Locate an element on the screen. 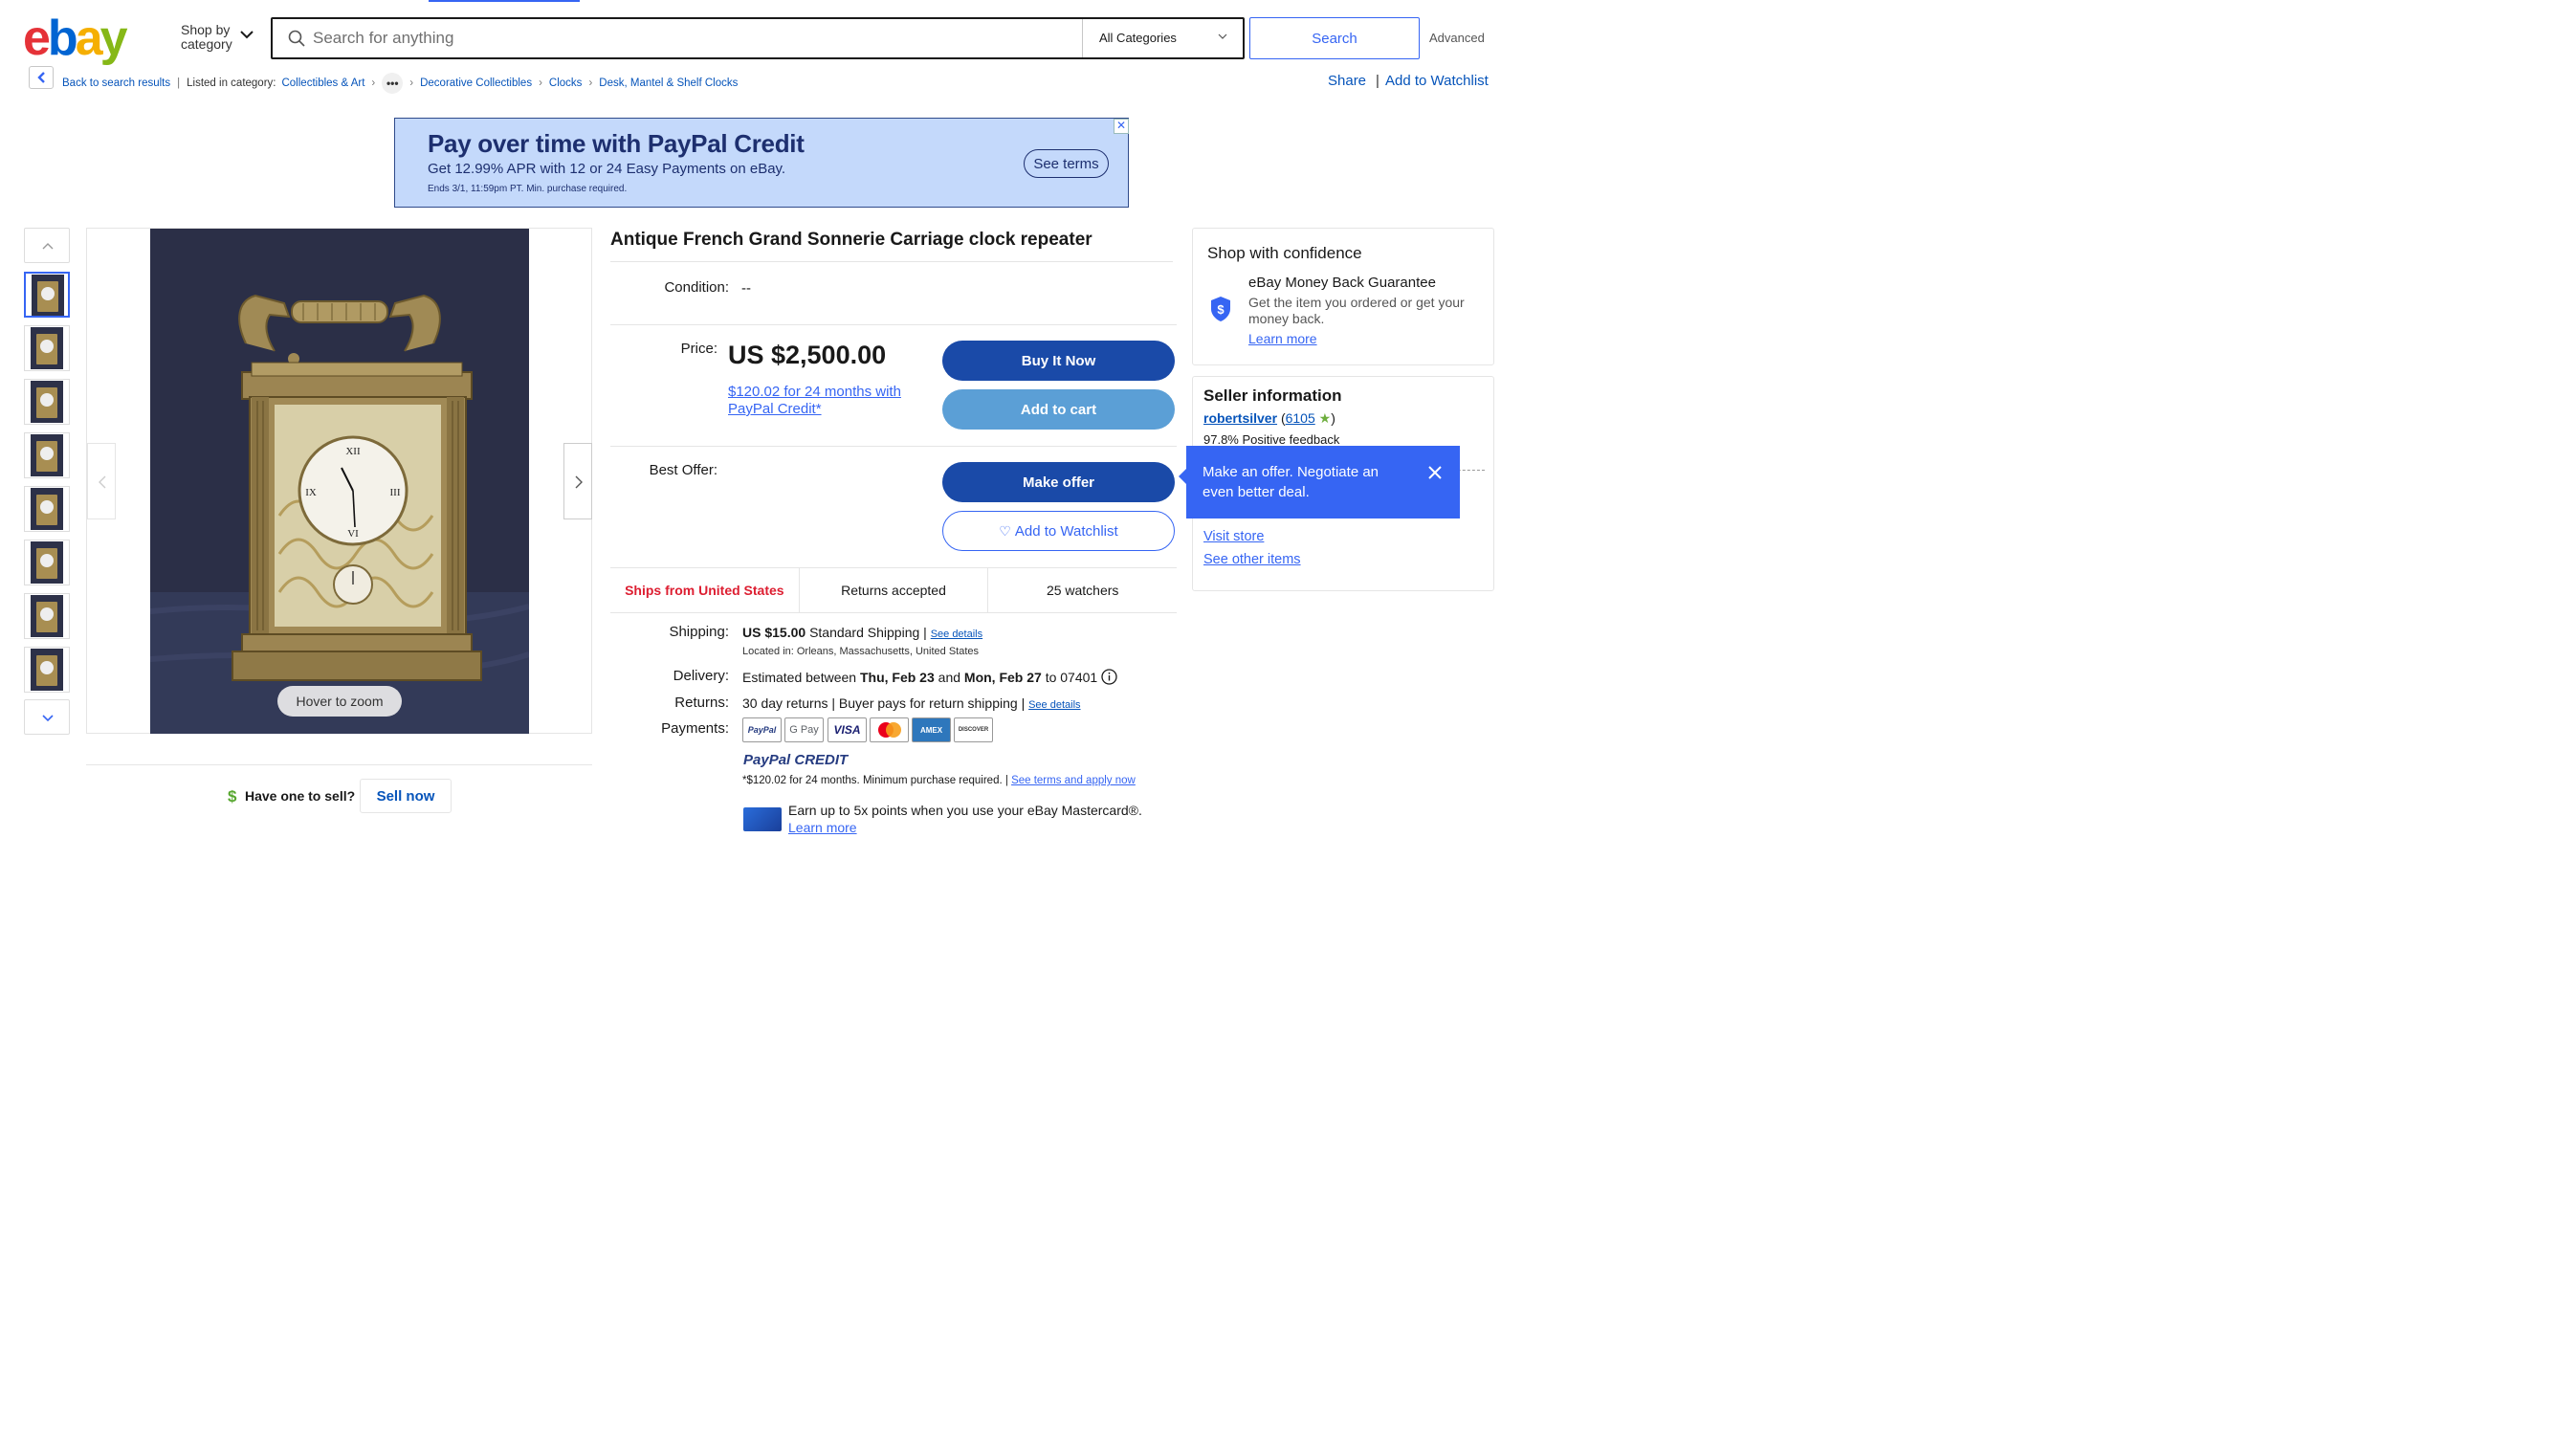 The width and height of the screenshot is (2560, 1456). thumbnails-up-button is located at coordinates (47, 246).